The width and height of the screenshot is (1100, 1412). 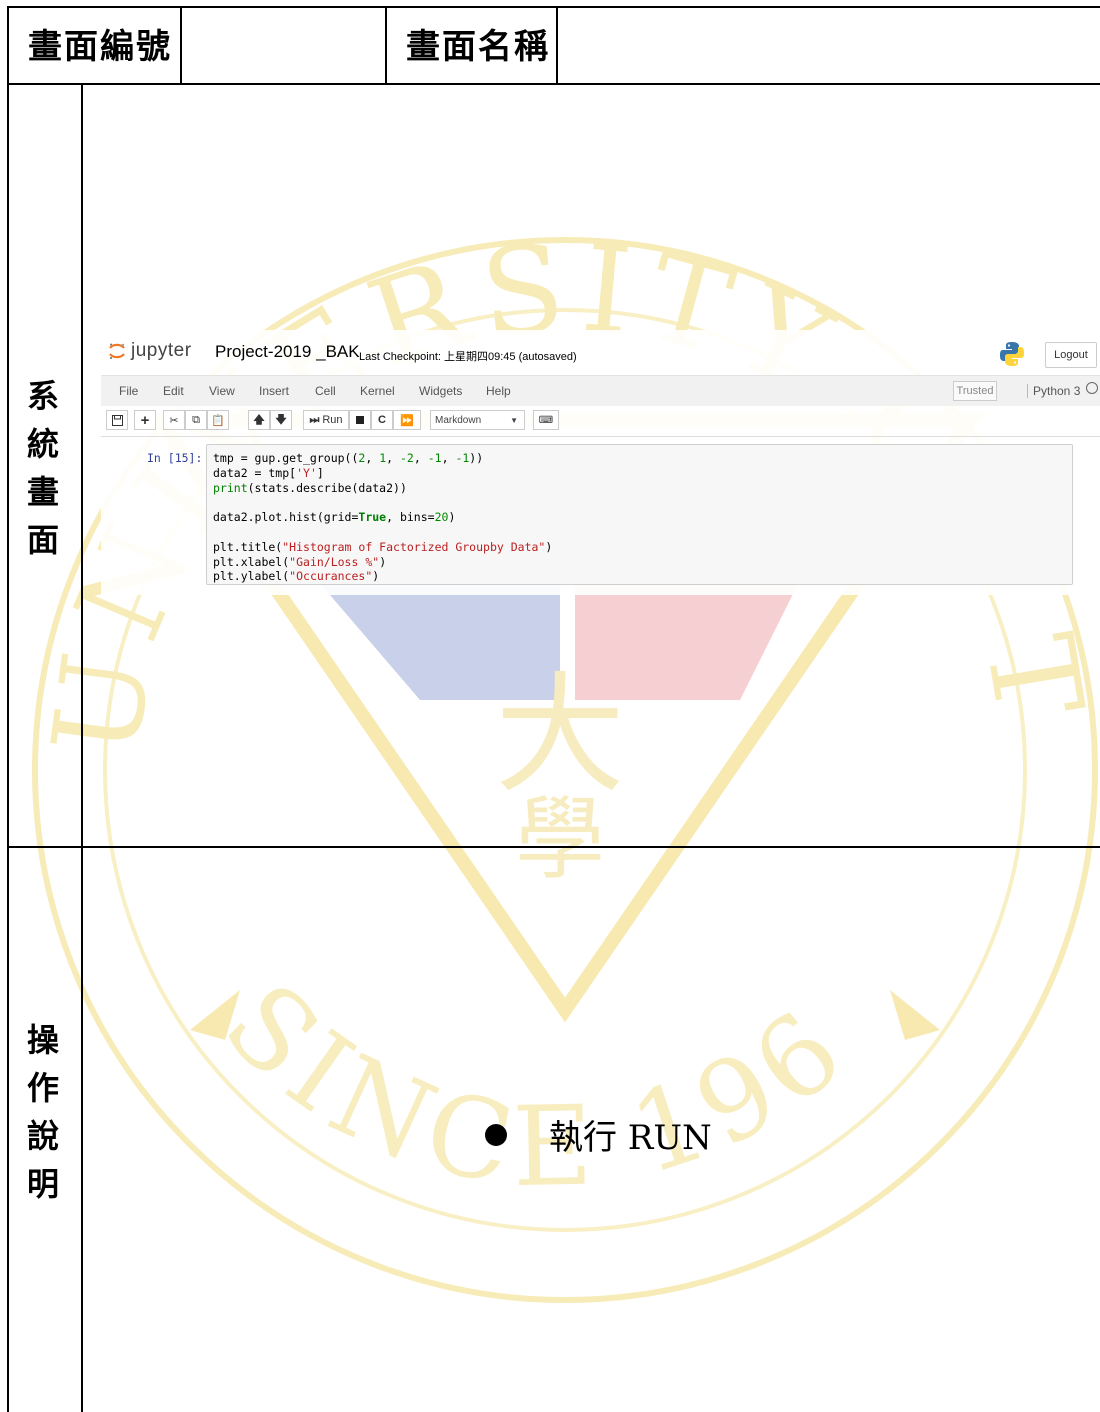 I want to click on command-palette-button: ⌨, so click(x=546, y=420).